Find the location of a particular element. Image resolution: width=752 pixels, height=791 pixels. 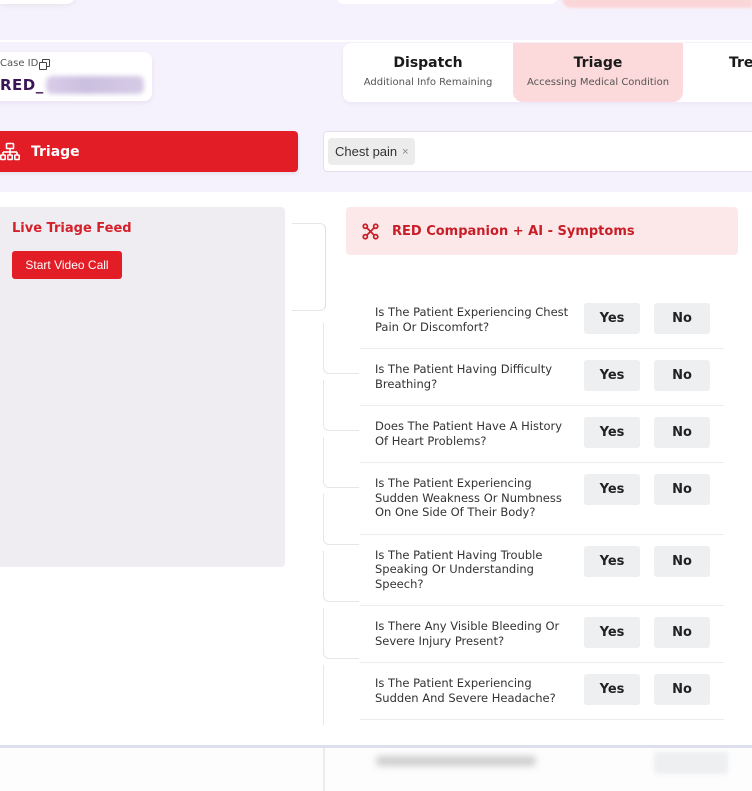

case-id-value: RED_ is located at coordinates (72, 85).